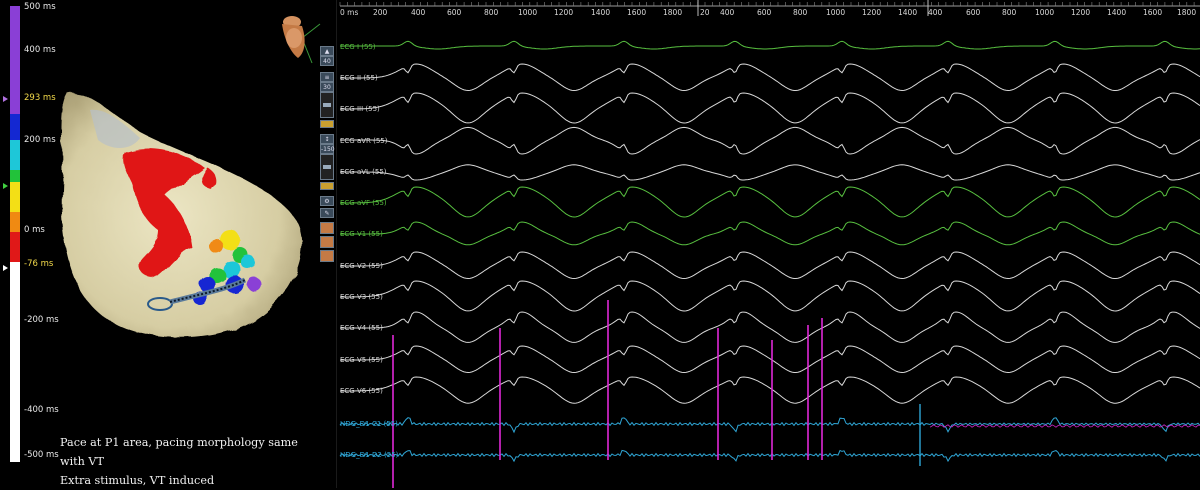 The height and width of the screenshot is (490, 1200). I want to click on lat-label: -400 ms, so click(41, 410).